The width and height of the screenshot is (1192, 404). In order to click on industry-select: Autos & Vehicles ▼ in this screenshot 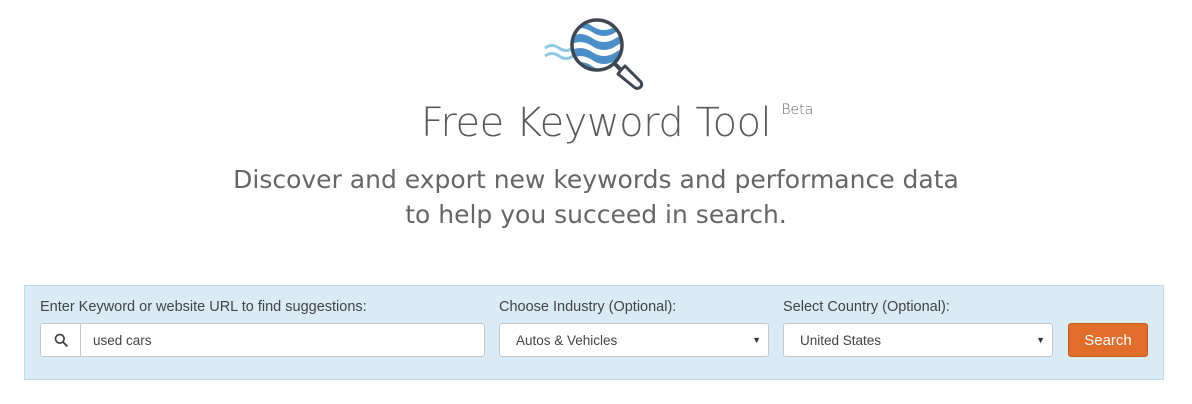, I will do `click(634, 340)`.